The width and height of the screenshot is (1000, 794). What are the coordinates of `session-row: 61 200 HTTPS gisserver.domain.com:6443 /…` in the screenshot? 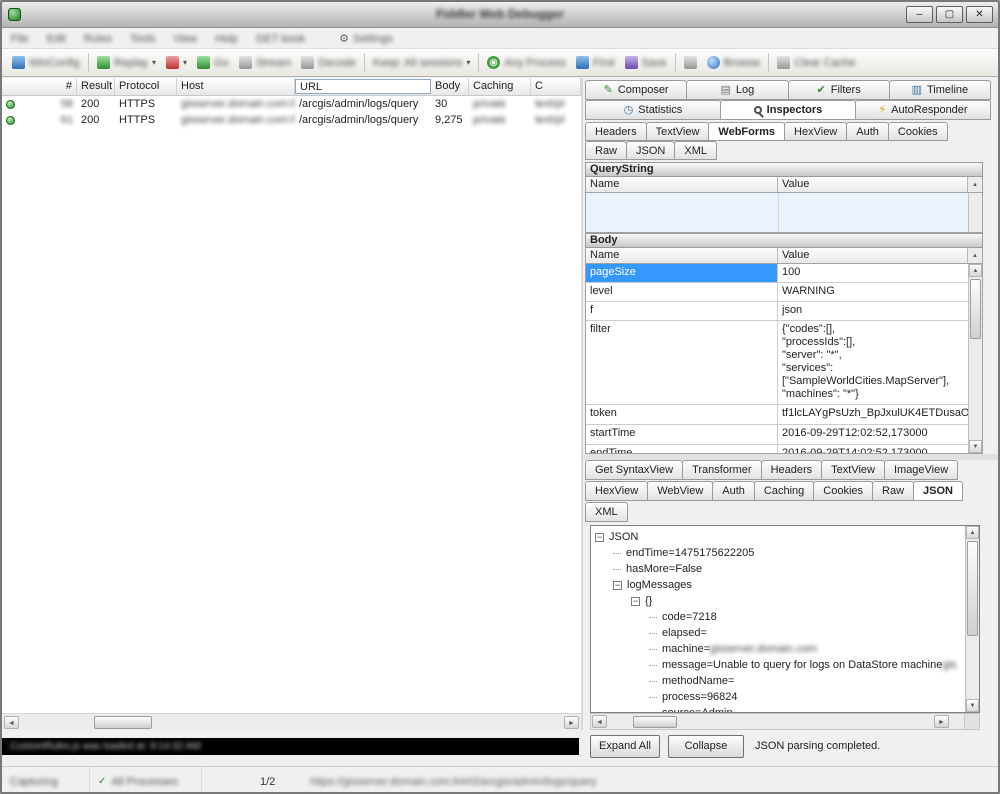 It's located at (291, 120).